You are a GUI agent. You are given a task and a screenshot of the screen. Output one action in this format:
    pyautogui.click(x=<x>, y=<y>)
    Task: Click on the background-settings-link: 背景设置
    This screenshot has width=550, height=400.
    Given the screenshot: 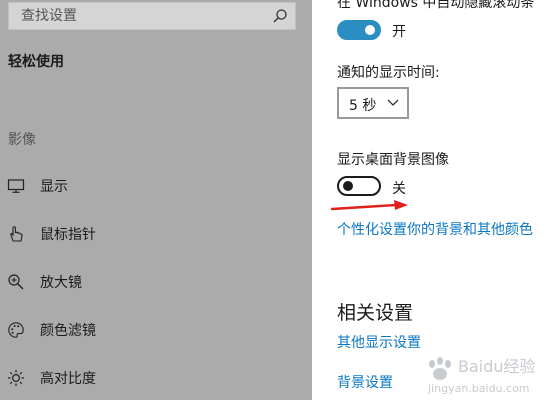 What is the action you would take?
    pyautogui.click(x=365, y=382)
    